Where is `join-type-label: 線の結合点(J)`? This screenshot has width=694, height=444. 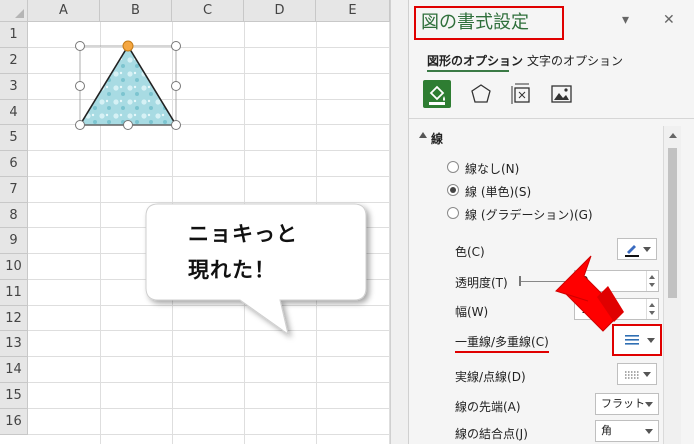
join-type-label: 線の結合点(J) is located at coordinates (491, 434).